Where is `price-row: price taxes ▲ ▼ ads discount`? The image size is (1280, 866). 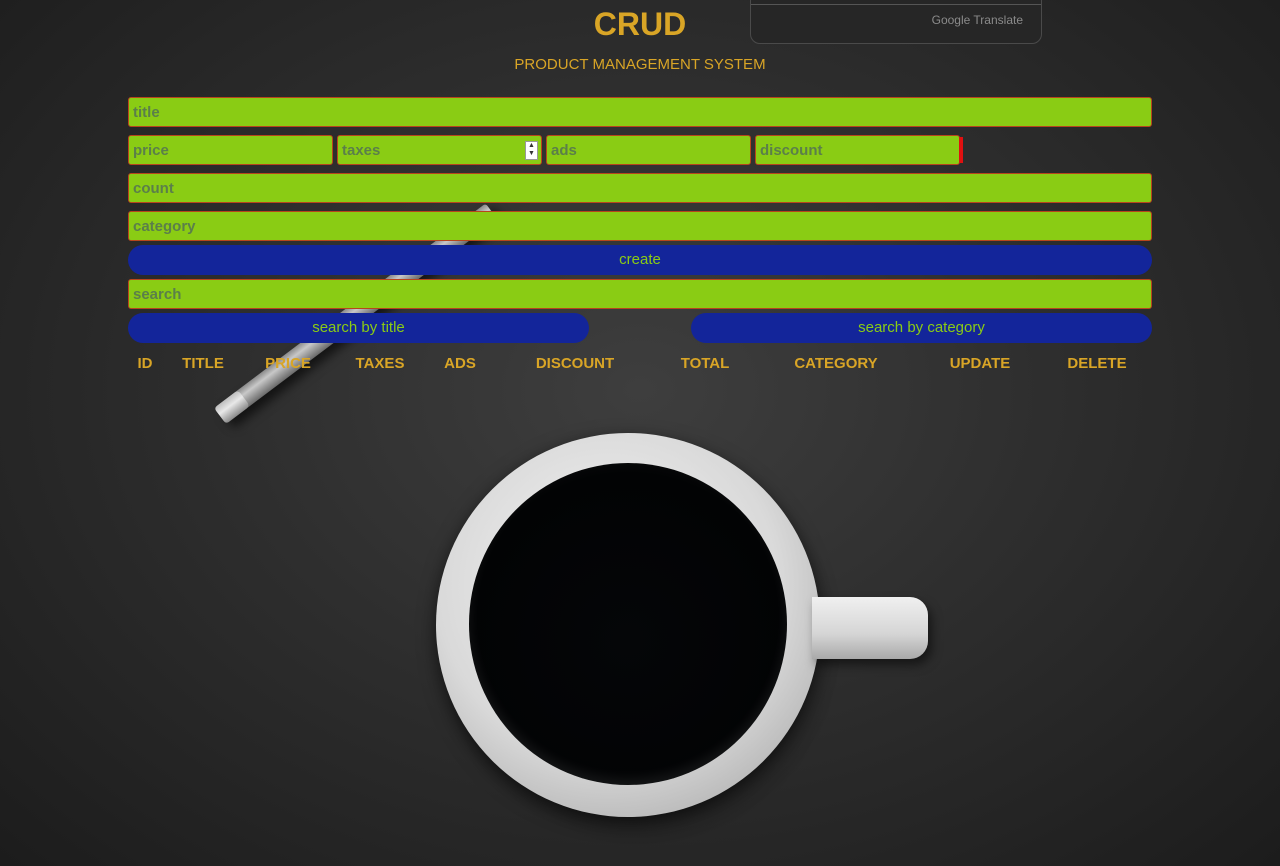 price-row: price taxes ▲ ▼ ads discount is located at coordinates (640, 150).